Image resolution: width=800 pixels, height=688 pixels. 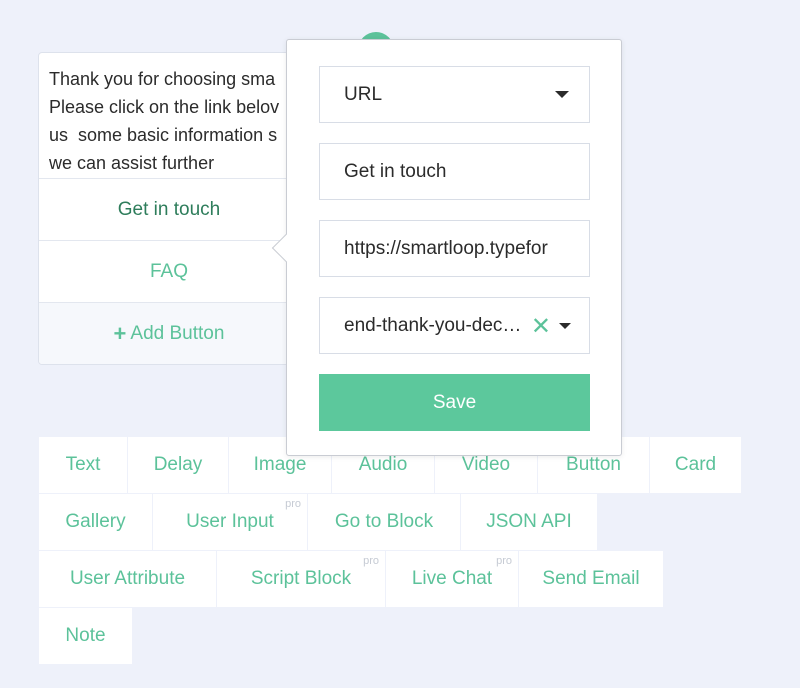 What do you see at coordinates (541, 326) in the screenshot?
I see `clear-icon: ✕` at bounding box center [541, 326].